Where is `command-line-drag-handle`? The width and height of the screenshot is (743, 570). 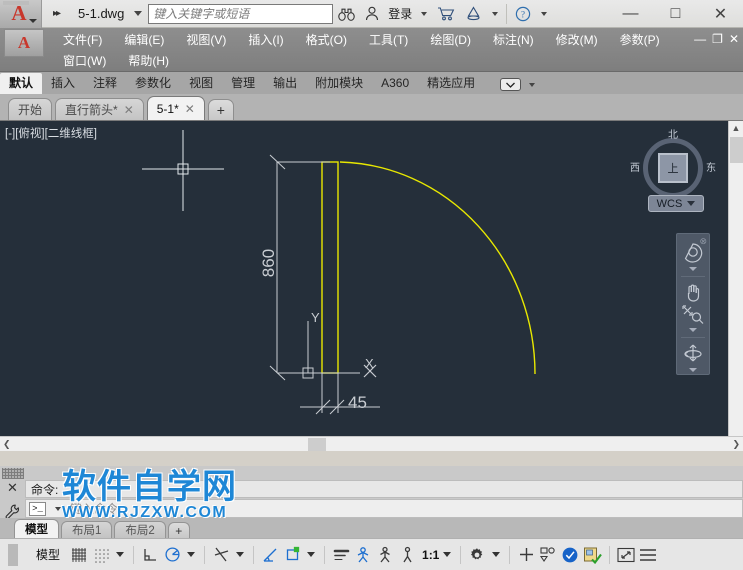 command-line-drag-handle is located at coordinates (13, 473).